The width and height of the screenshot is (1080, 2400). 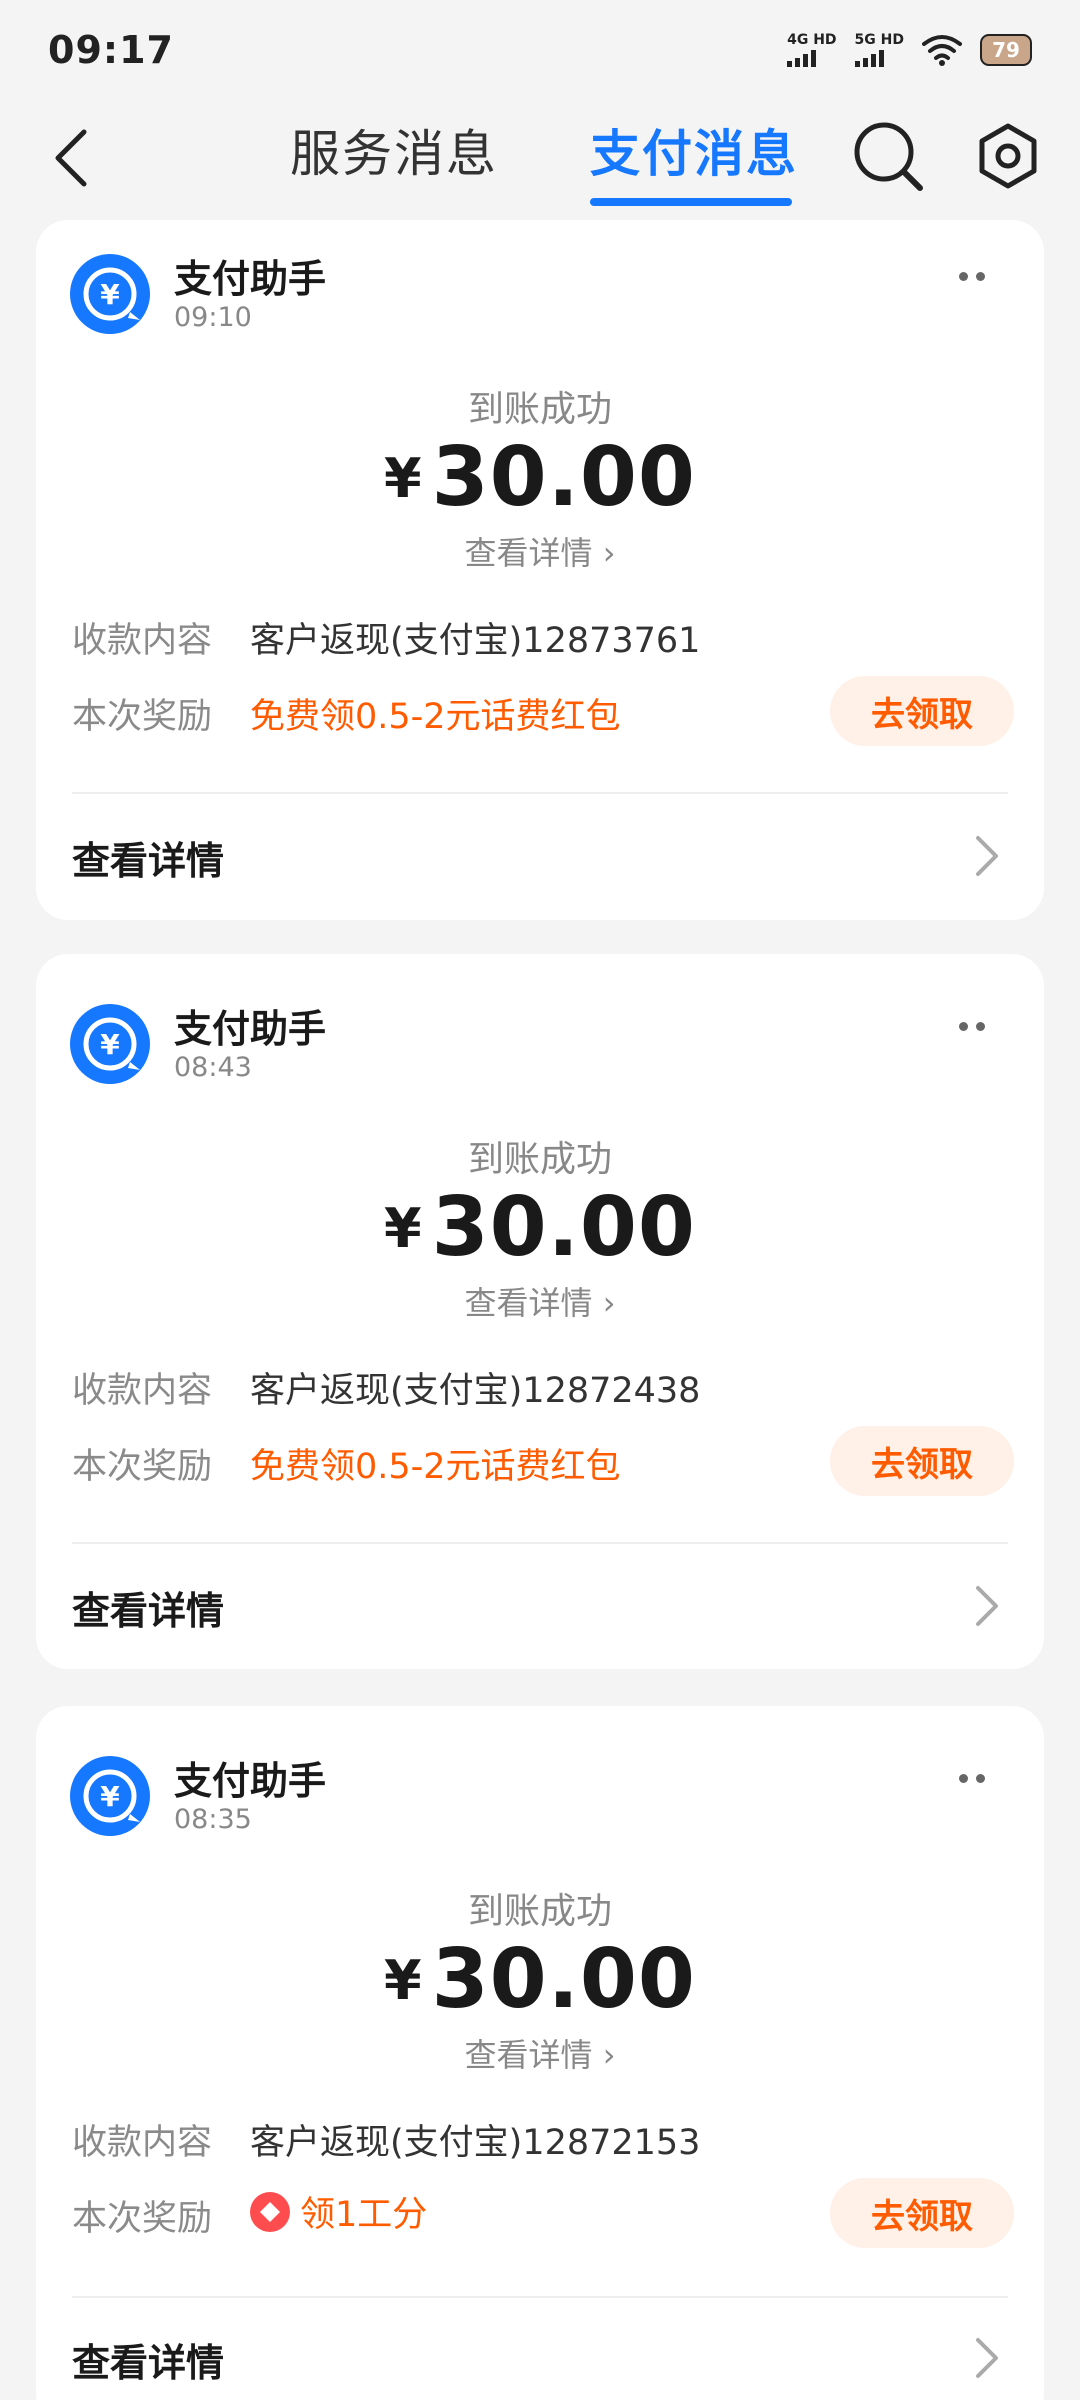 What do you see at coordinates (888, 156) in the screenshot?
I see `search-icon` at bounding box center [888, 156].